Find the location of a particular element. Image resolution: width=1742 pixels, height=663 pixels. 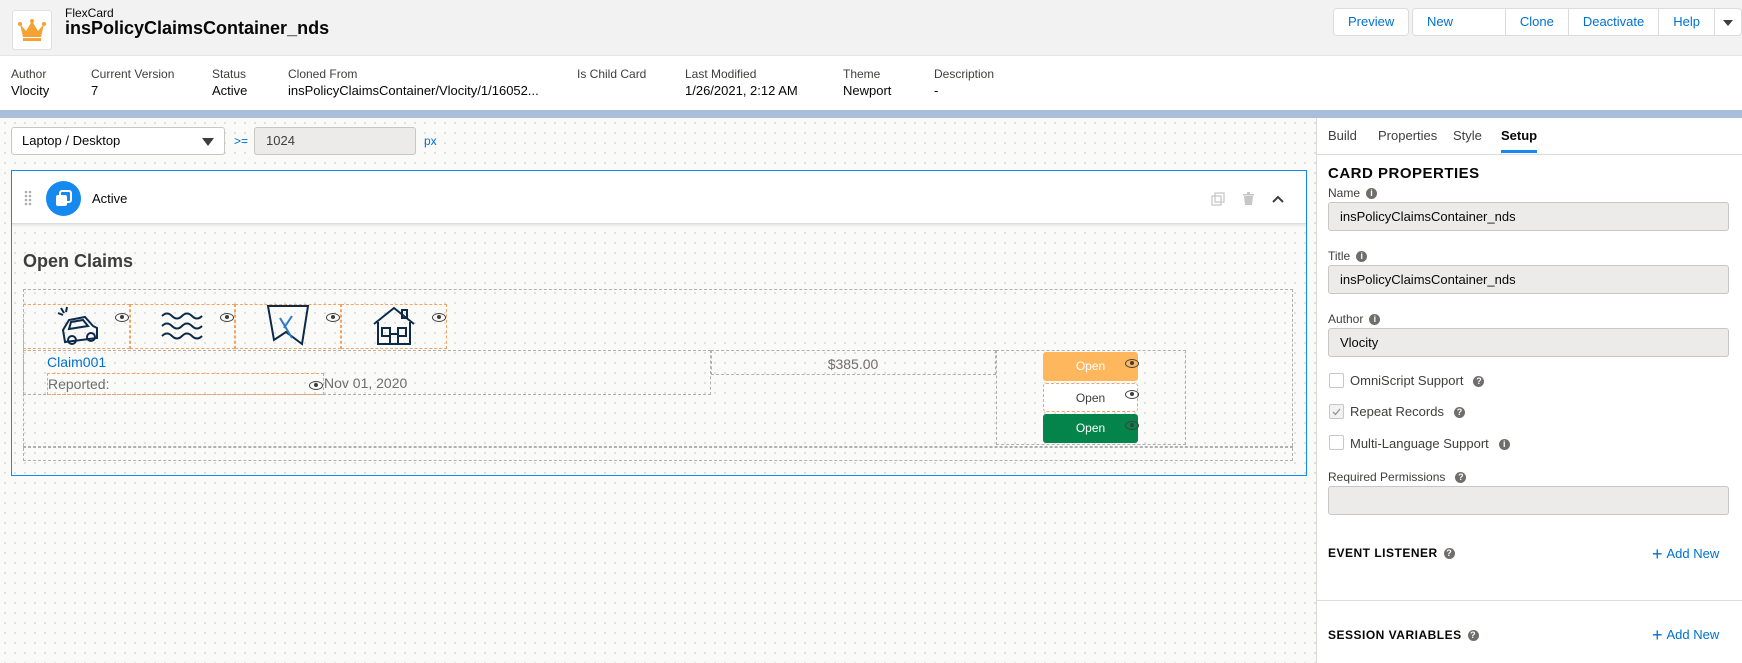

caret-down-icon is located at coordinates (208, 142).